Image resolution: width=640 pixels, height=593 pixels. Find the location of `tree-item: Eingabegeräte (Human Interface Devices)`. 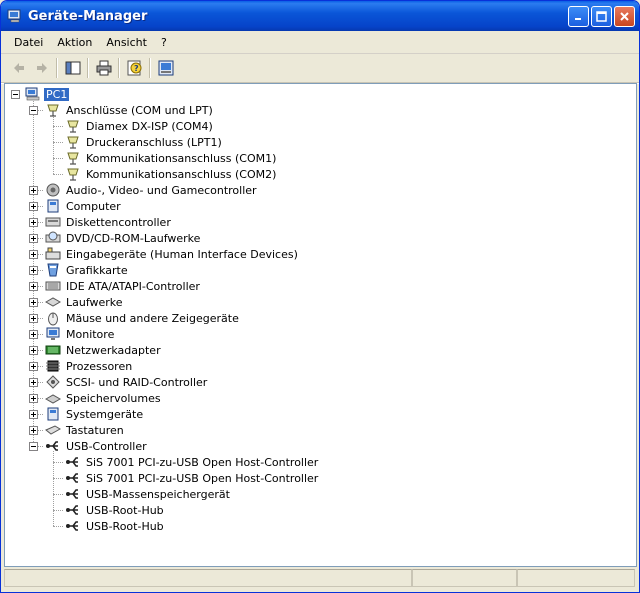

tree-item: Eingabegeräte (Human Interface Devices) is located at coordinates (172, 254).